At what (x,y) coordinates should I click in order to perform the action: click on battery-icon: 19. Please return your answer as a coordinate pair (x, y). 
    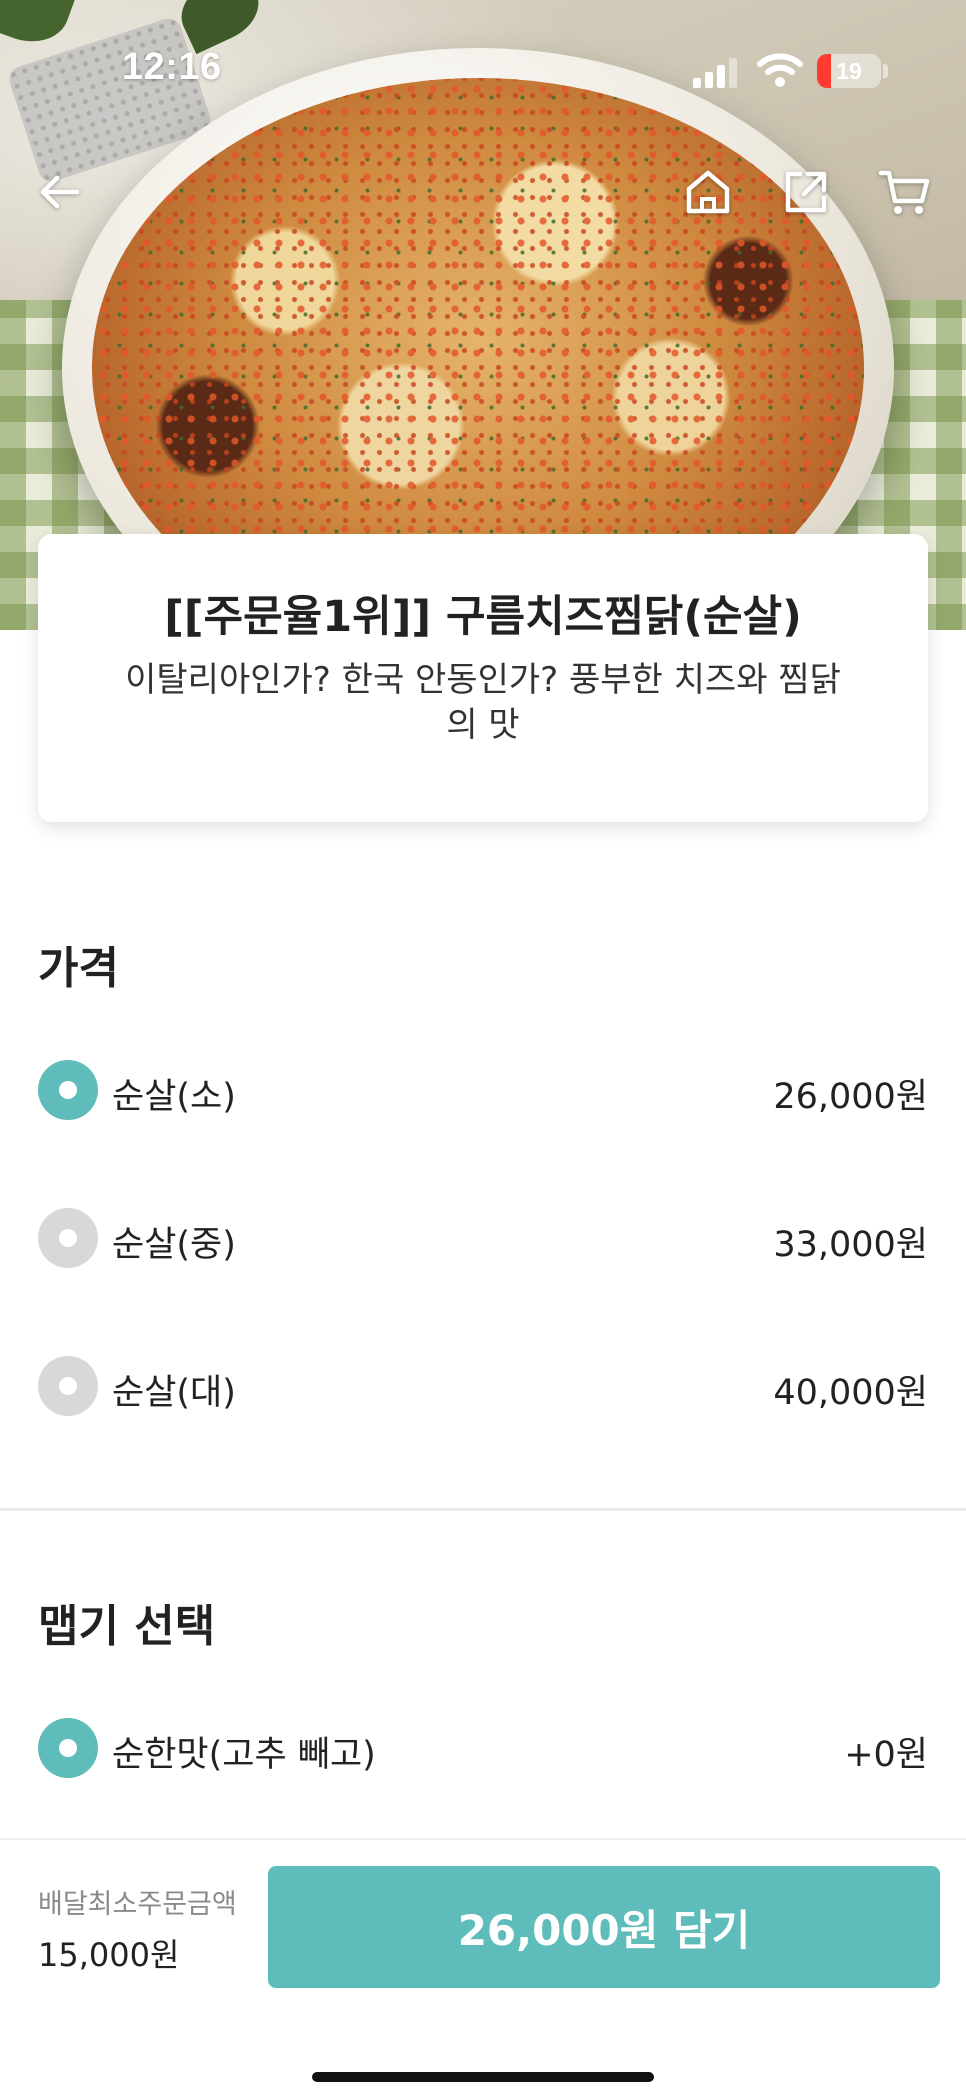
    Looking at the image, I should click on (849, 71).